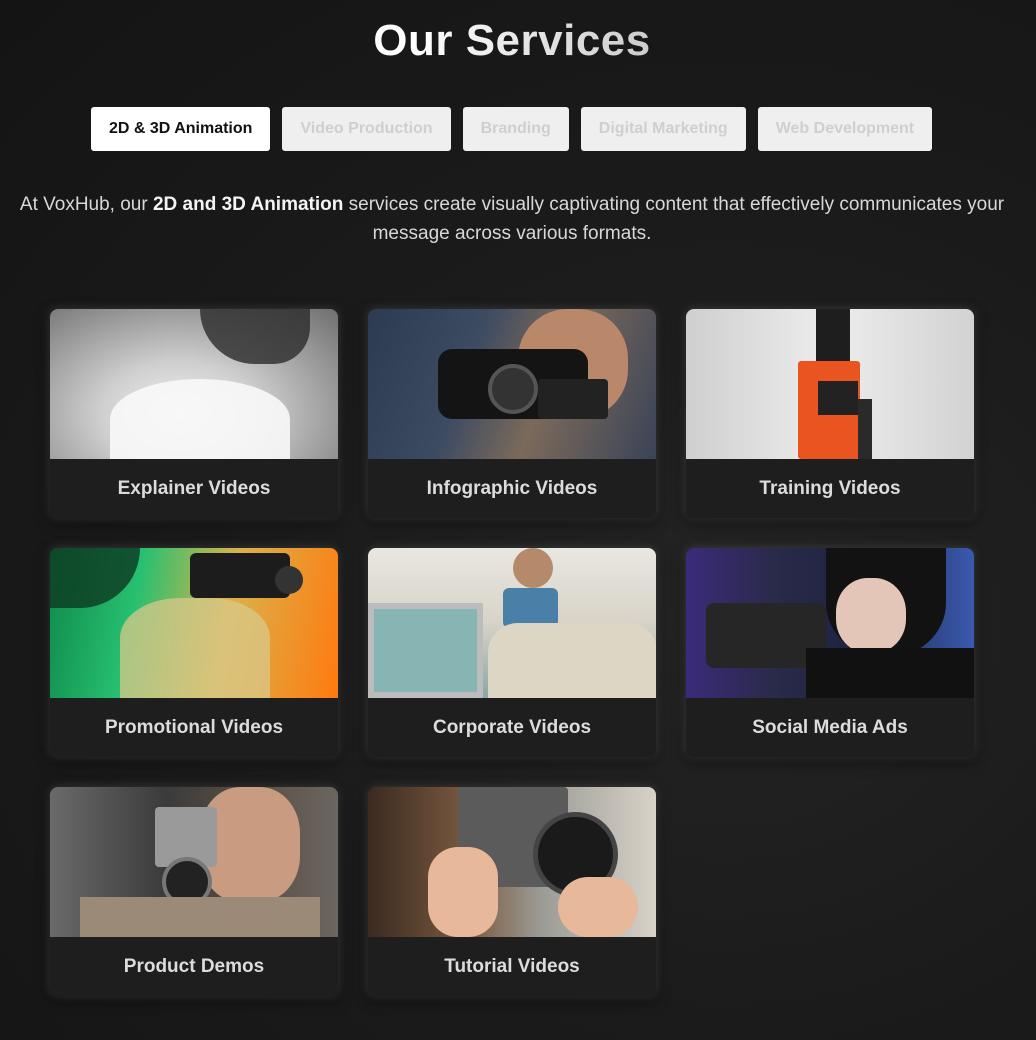 This screenshot has height=1040, width=1036. I want to click on description-highlight: 2D and 3D Animation, so click(248, 204).